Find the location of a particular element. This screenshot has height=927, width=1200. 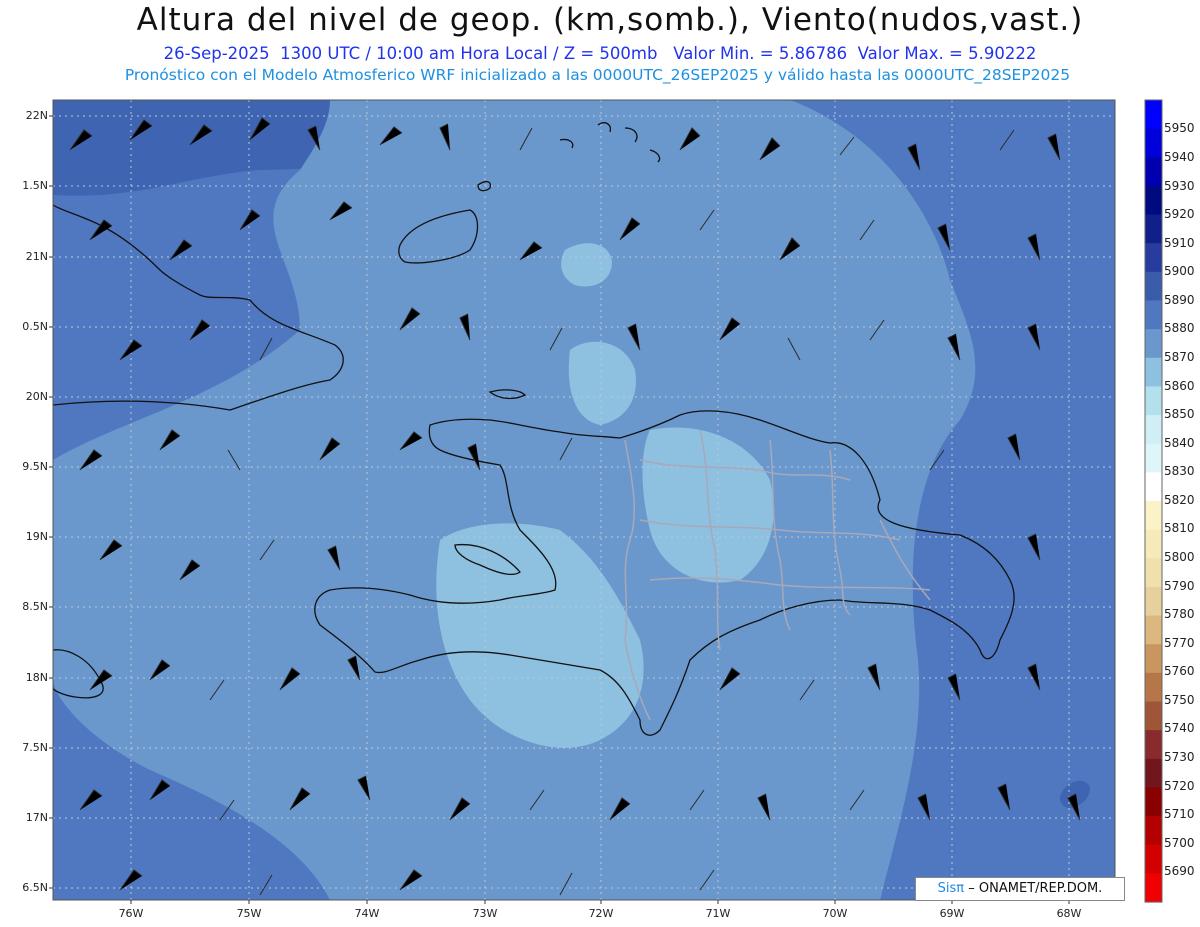

colorbar-label-5930: 5930 is located at coordinates (1179, 186).